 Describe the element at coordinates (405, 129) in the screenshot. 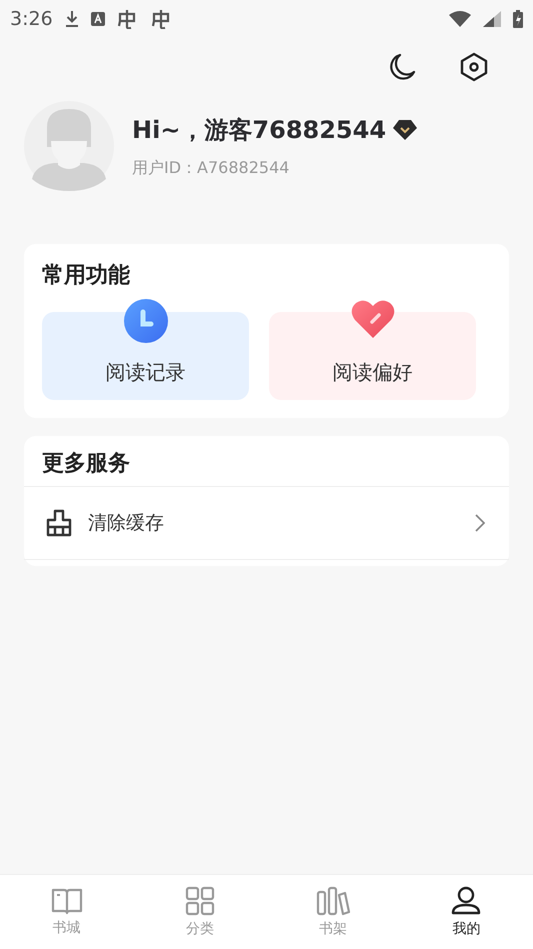

I see `diamond-badge-icon` at that location.